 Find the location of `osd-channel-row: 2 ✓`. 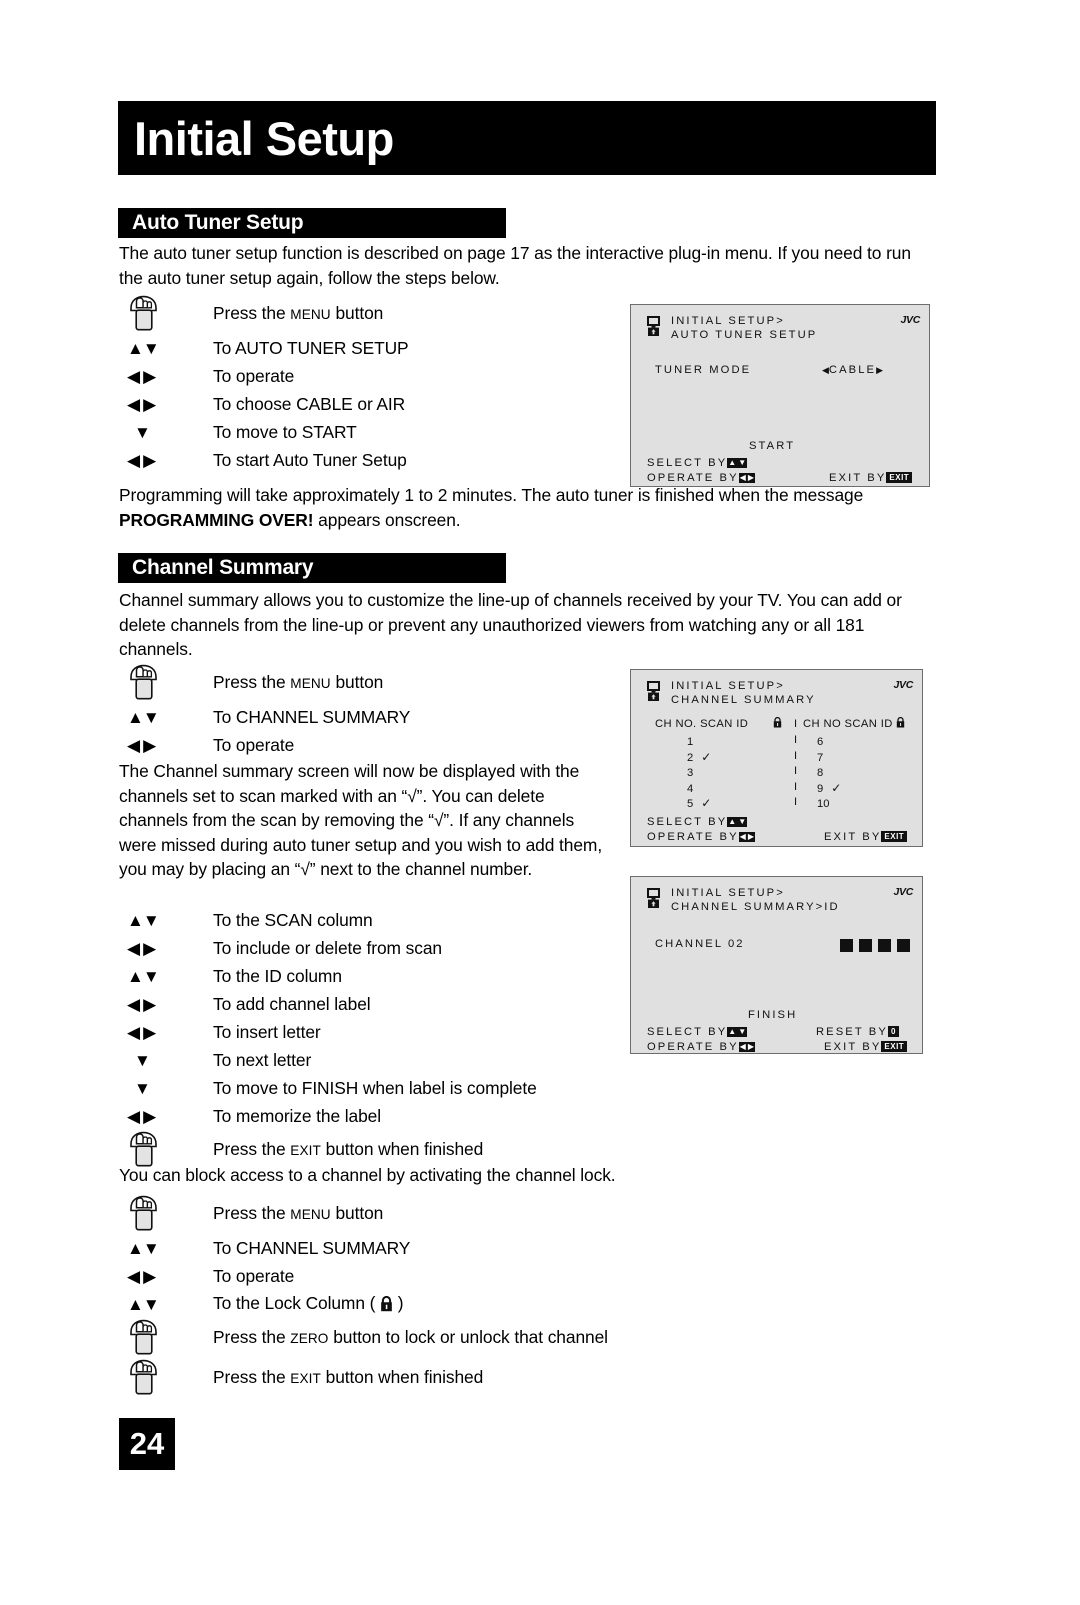

osd-channel-row: 2 ✓ is located at coordinates (699, 757).